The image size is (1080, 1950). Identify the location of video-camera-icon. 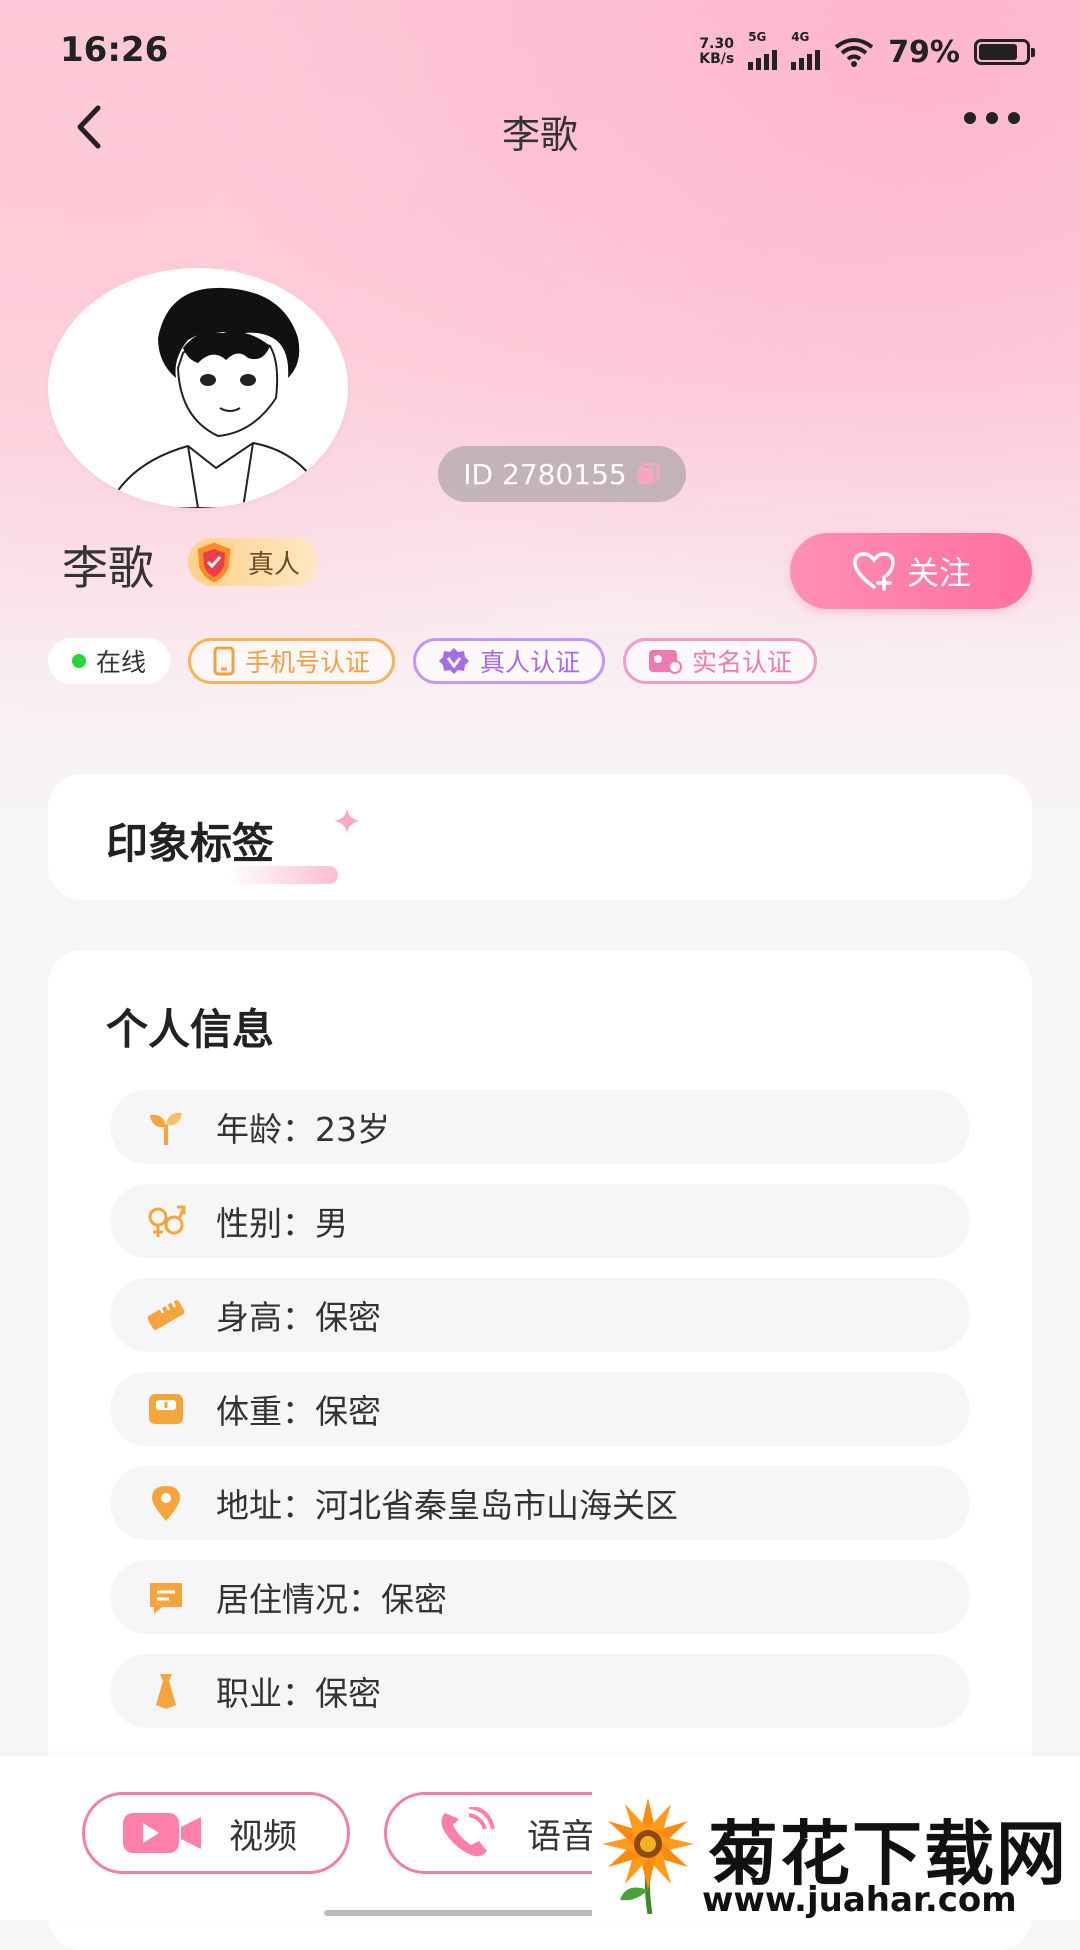
(162, 1833).